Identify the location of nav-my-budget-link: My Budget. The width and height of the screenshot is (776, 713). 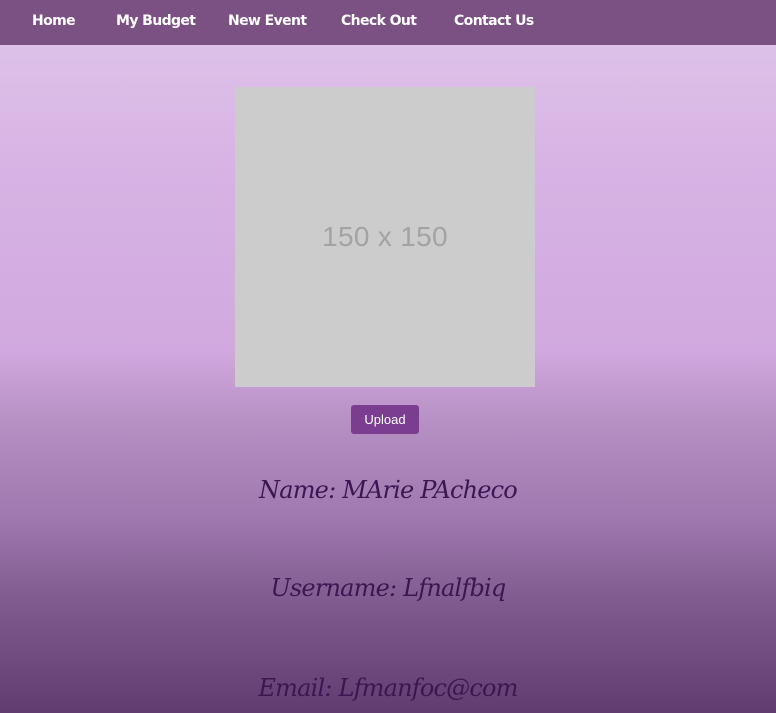
(156, 21).